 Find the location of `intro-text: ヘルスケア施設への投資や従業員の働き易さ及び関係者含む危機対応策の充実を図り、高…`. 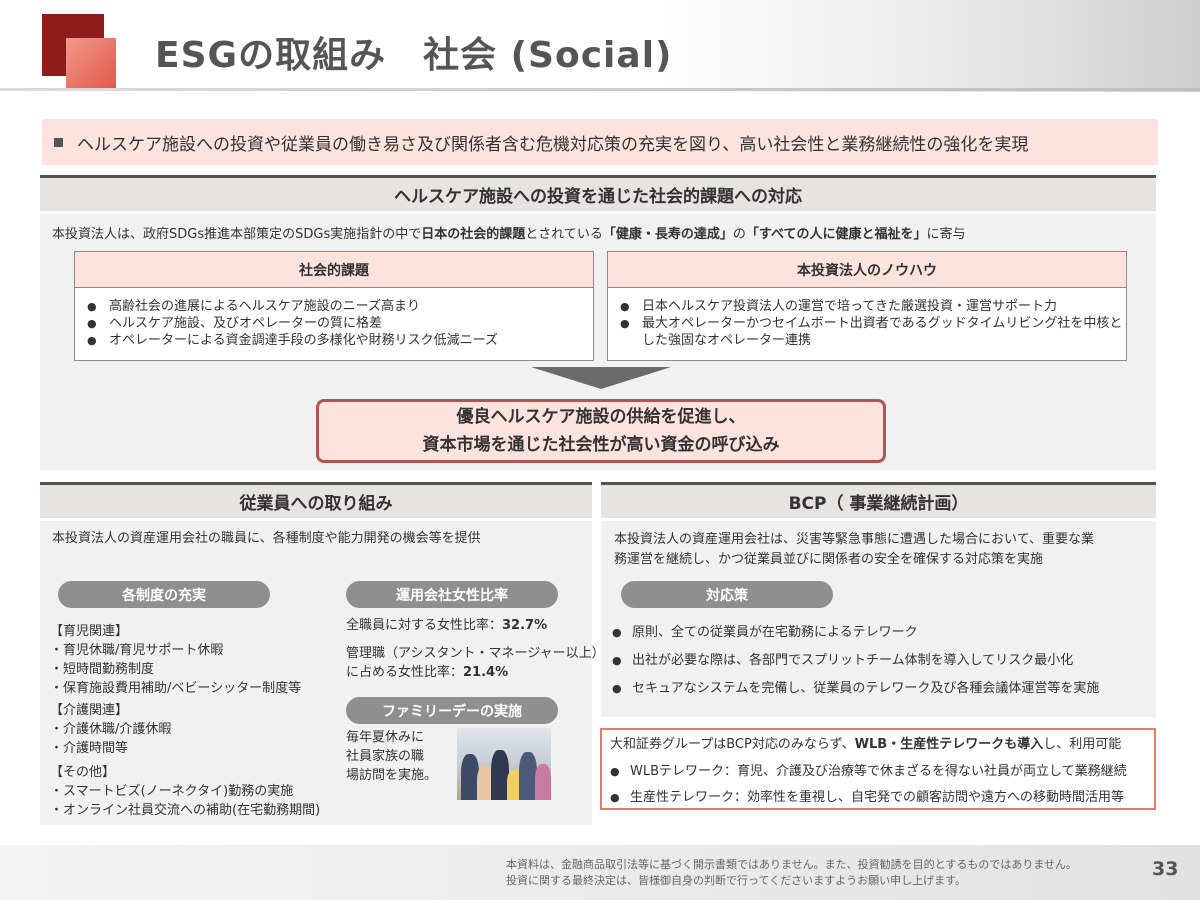

intro-text: ヘルスケア施設への投資や従業員の働き易さ及び関係者含む危機対応策の充実を図り、高… is located at coordinates (553, 144).